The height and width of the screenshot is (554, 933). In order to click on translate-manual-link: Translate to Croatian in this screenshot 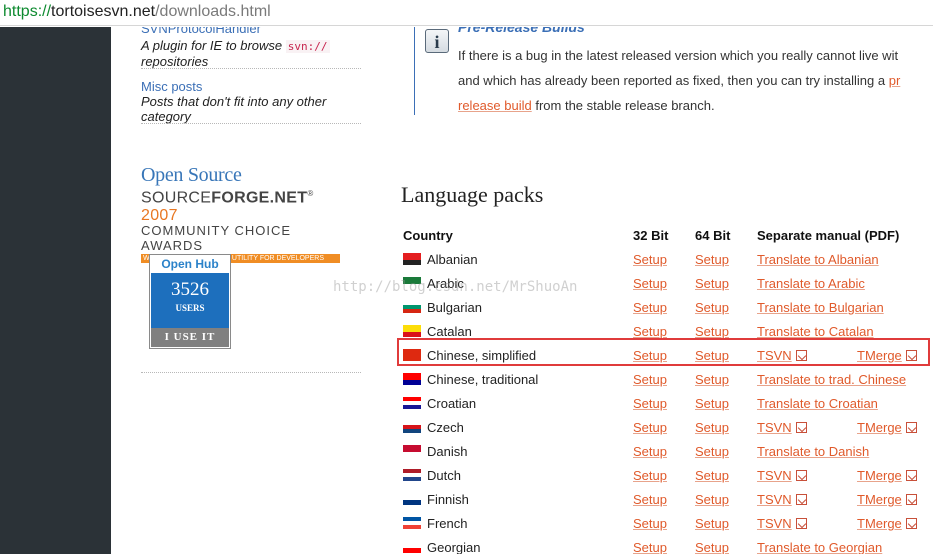, I will do `click(817, 404)`.